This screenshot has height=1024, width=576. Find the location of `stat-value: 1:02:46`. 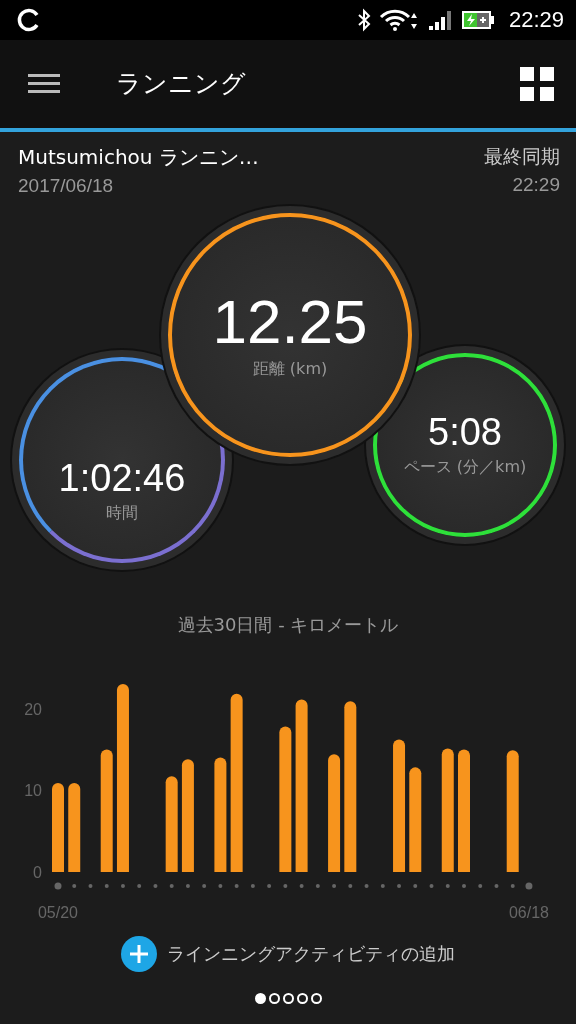

stat-value: 1:02:46 is located at coordinates (122, 477).